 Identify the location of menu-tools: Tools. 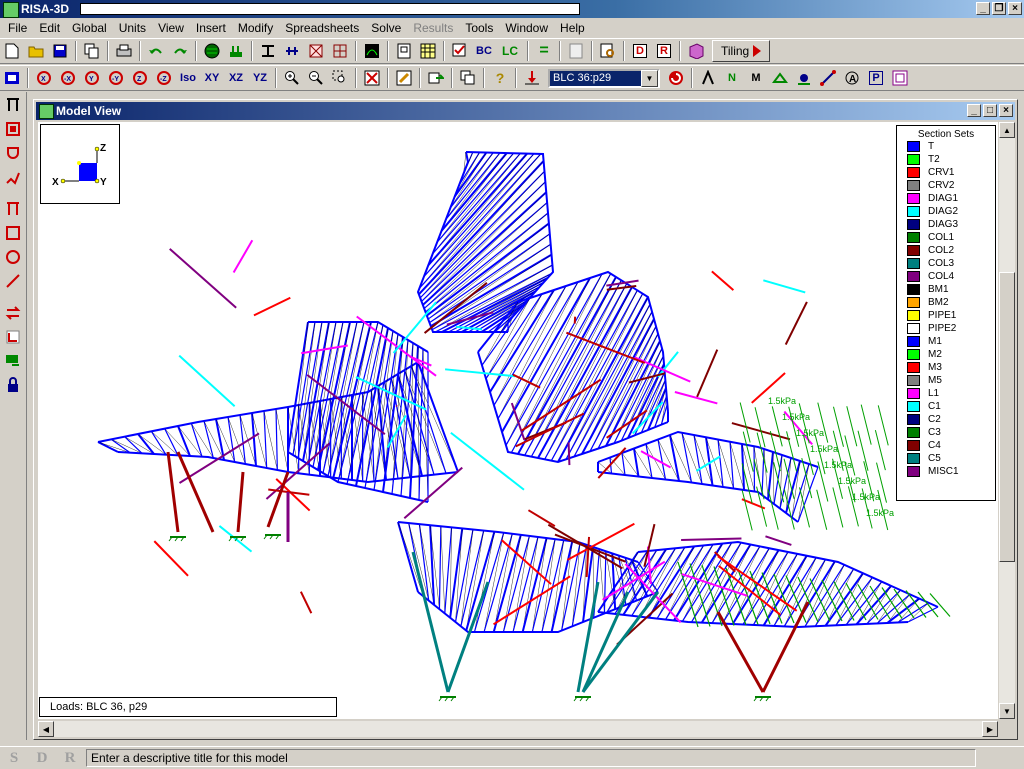
(479, 28).